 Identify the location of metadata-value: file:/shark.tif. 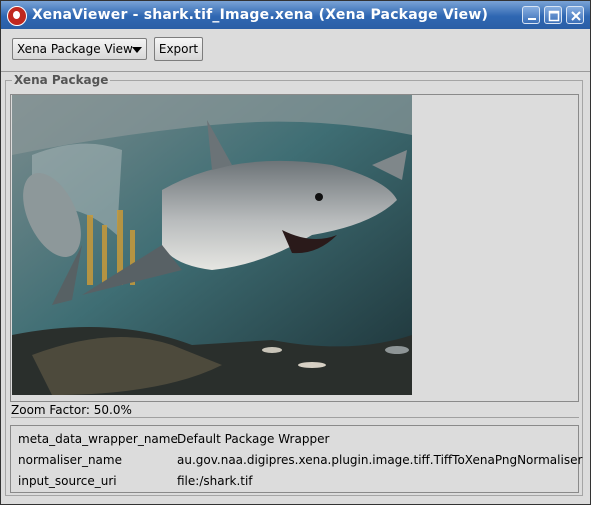
(215, 481).